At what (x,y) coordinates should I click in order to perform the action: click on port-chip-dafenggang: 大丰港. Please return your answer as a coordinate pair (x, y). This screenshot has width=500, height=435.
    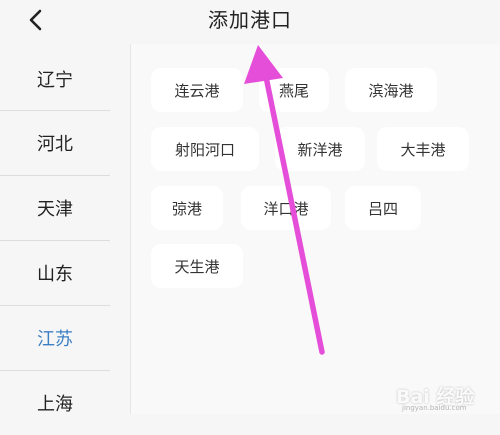
    Looking at the image, I should click on (423, 149).